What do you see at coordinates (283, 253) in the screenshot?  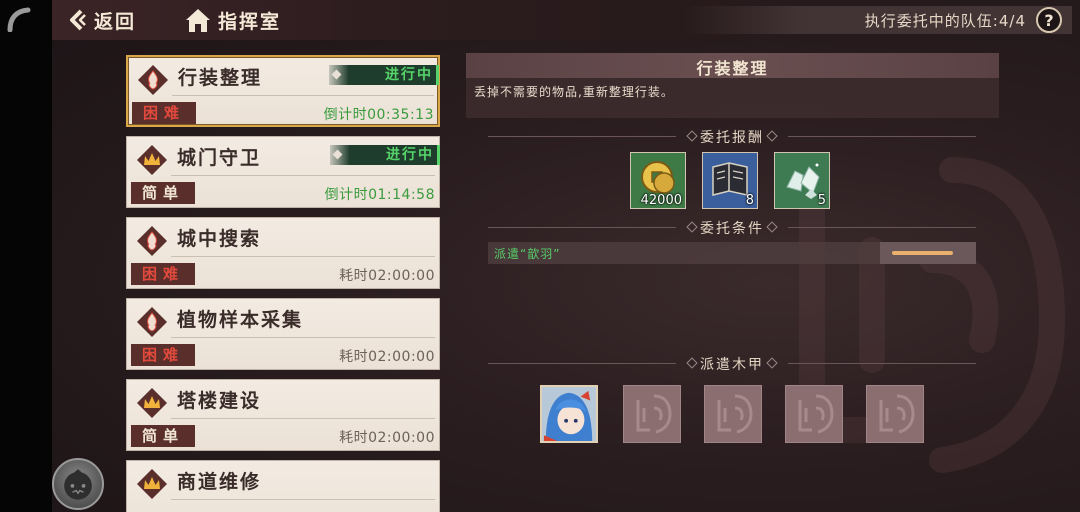 I see `task-card: 城中搜索困难 耗时02:00:00` at bounding box center [283, 253].